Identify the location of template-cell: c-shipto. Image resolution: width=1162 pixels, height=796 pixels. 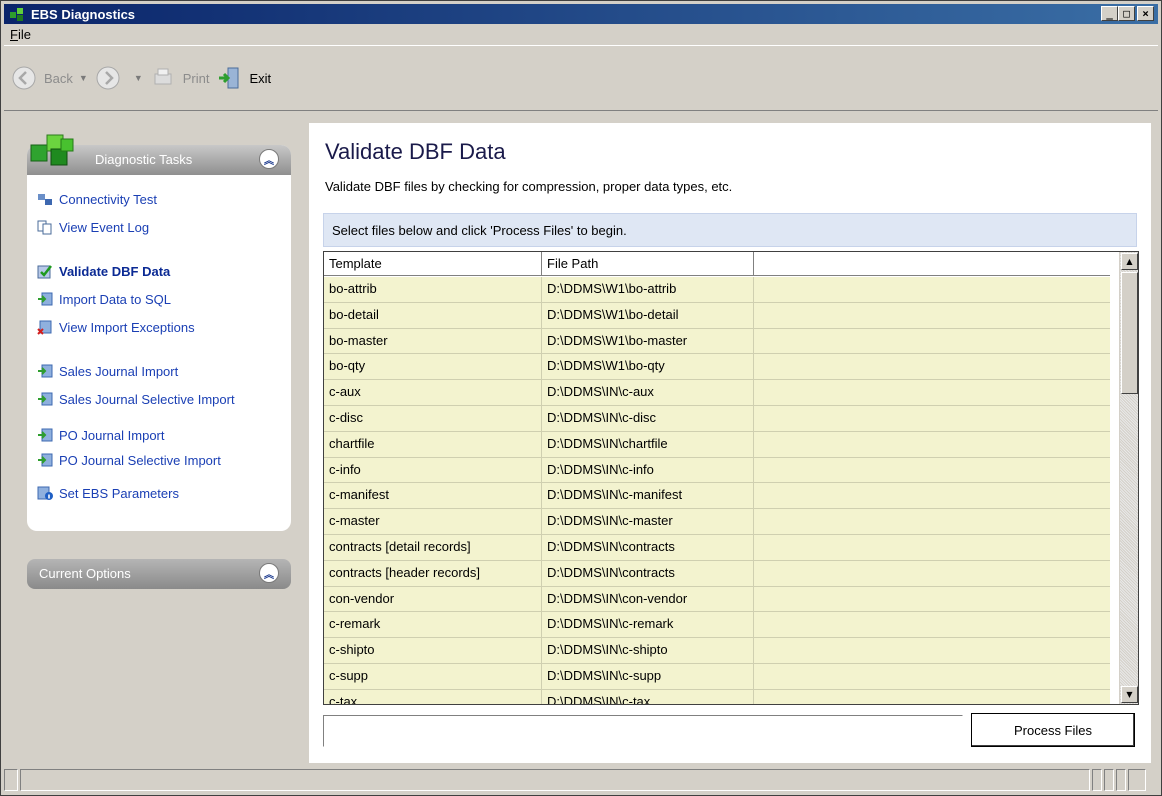
(433, 650).